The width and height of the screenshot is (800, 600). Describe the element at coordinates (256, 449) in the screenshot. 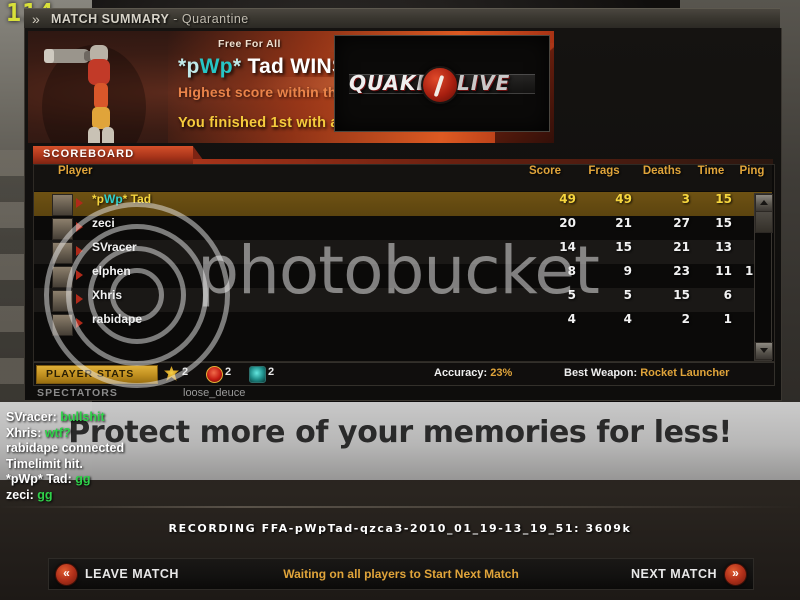

I see `chat-line: rabidape connected` at that location.